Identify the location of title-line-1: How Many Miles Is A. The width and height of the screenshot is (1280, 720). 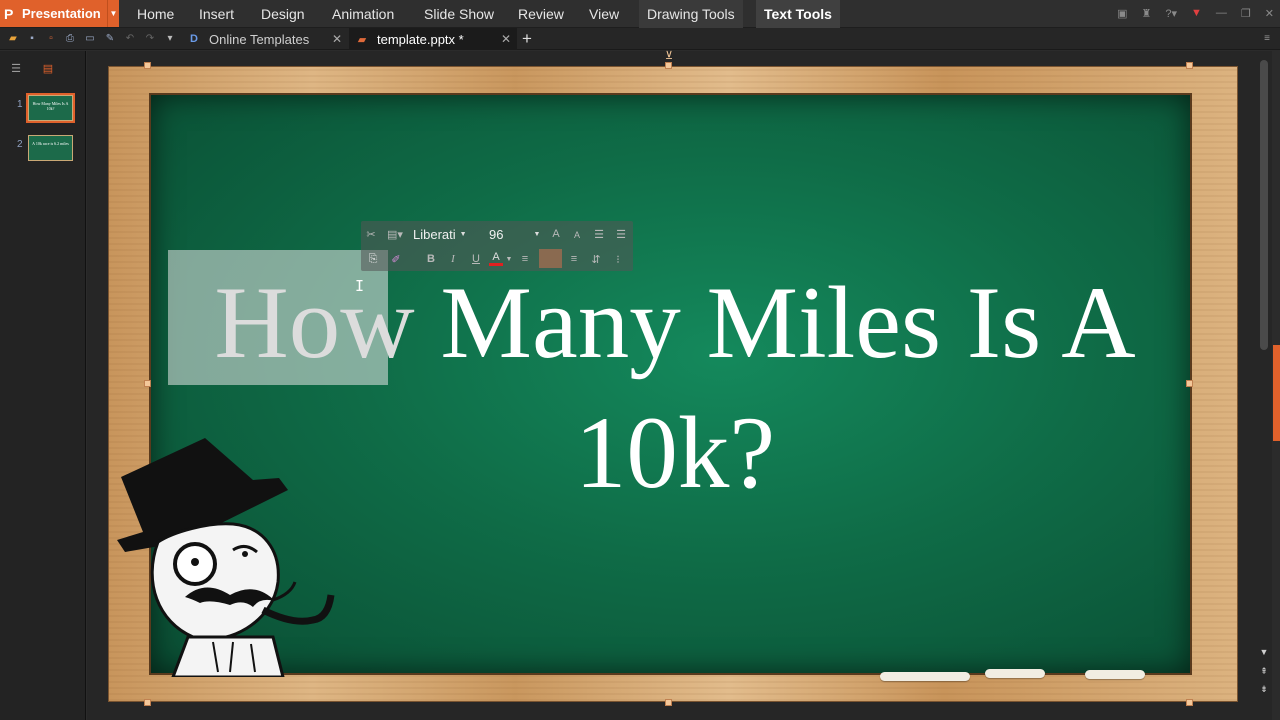
(675, 323).